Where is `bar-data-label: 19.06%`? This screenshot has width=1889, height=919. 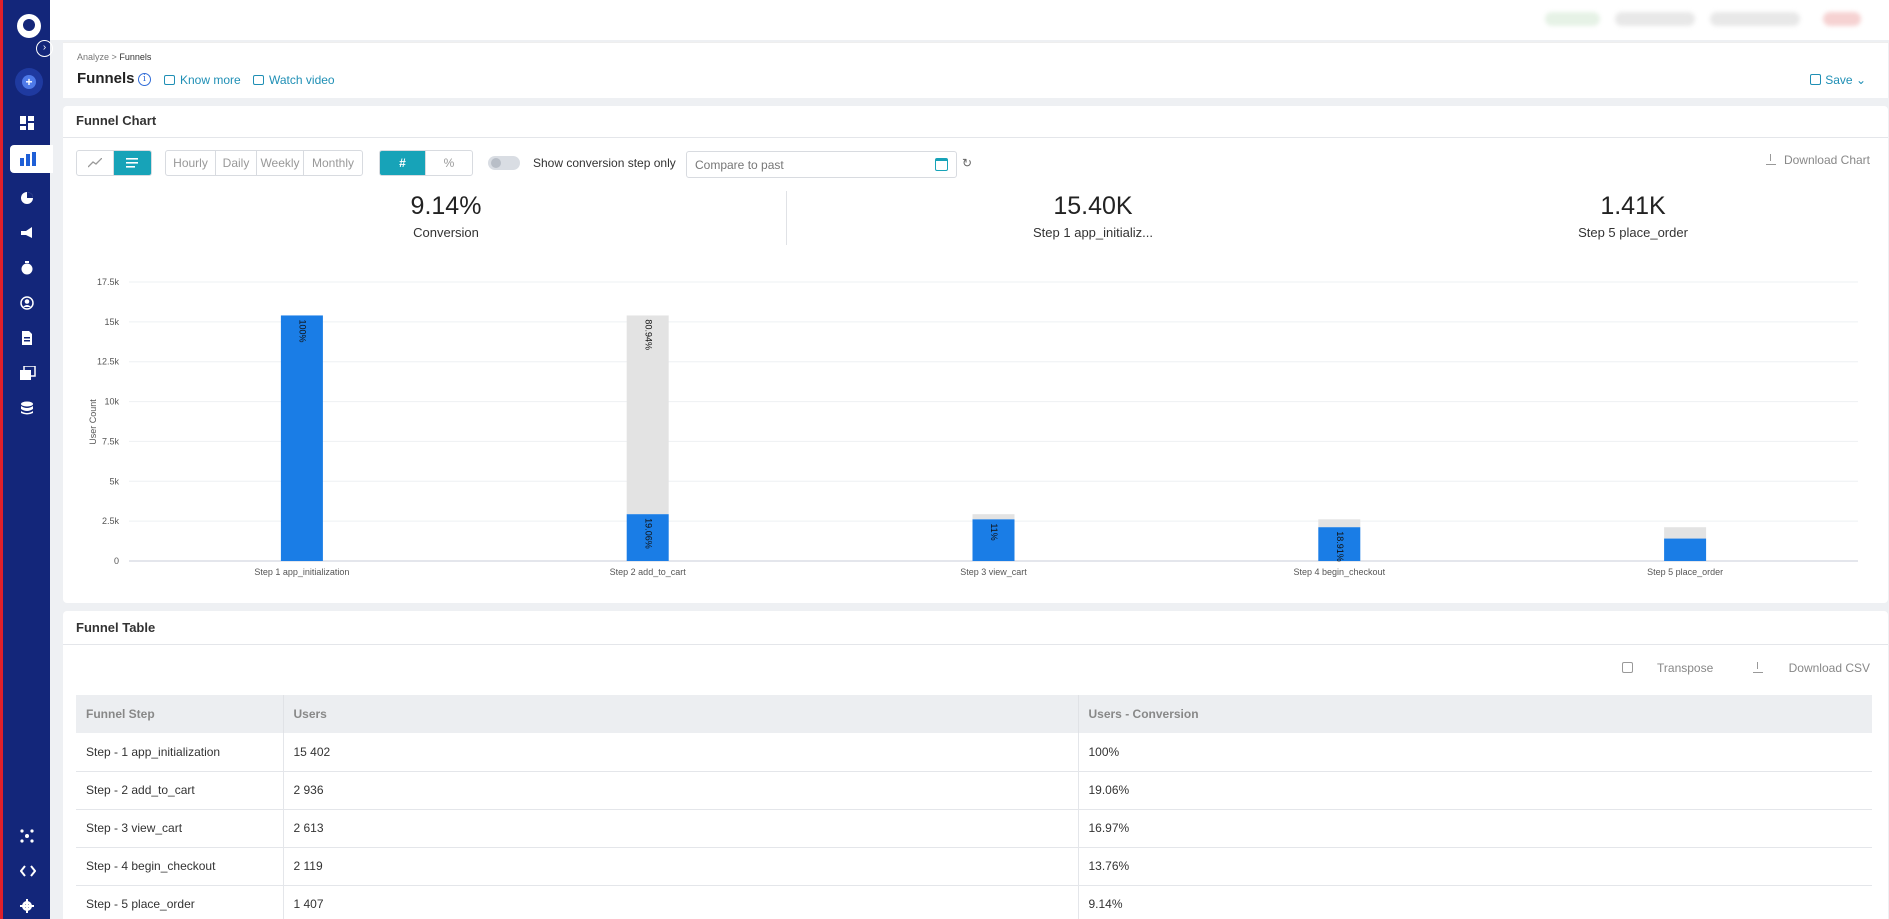 bar-data-label: 19.06% is located at coordinates (648, 533).